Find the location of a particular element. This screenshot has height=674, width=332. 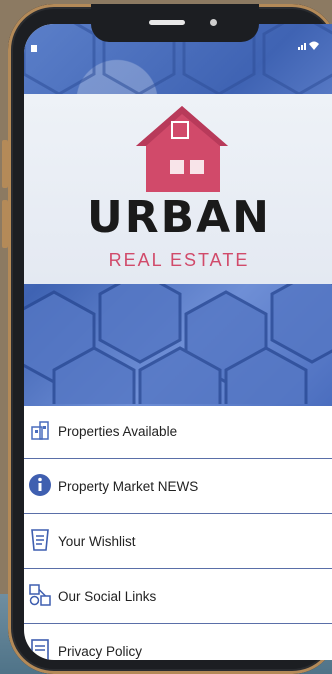

house-logo-icon is located at coordinates (182, 149).